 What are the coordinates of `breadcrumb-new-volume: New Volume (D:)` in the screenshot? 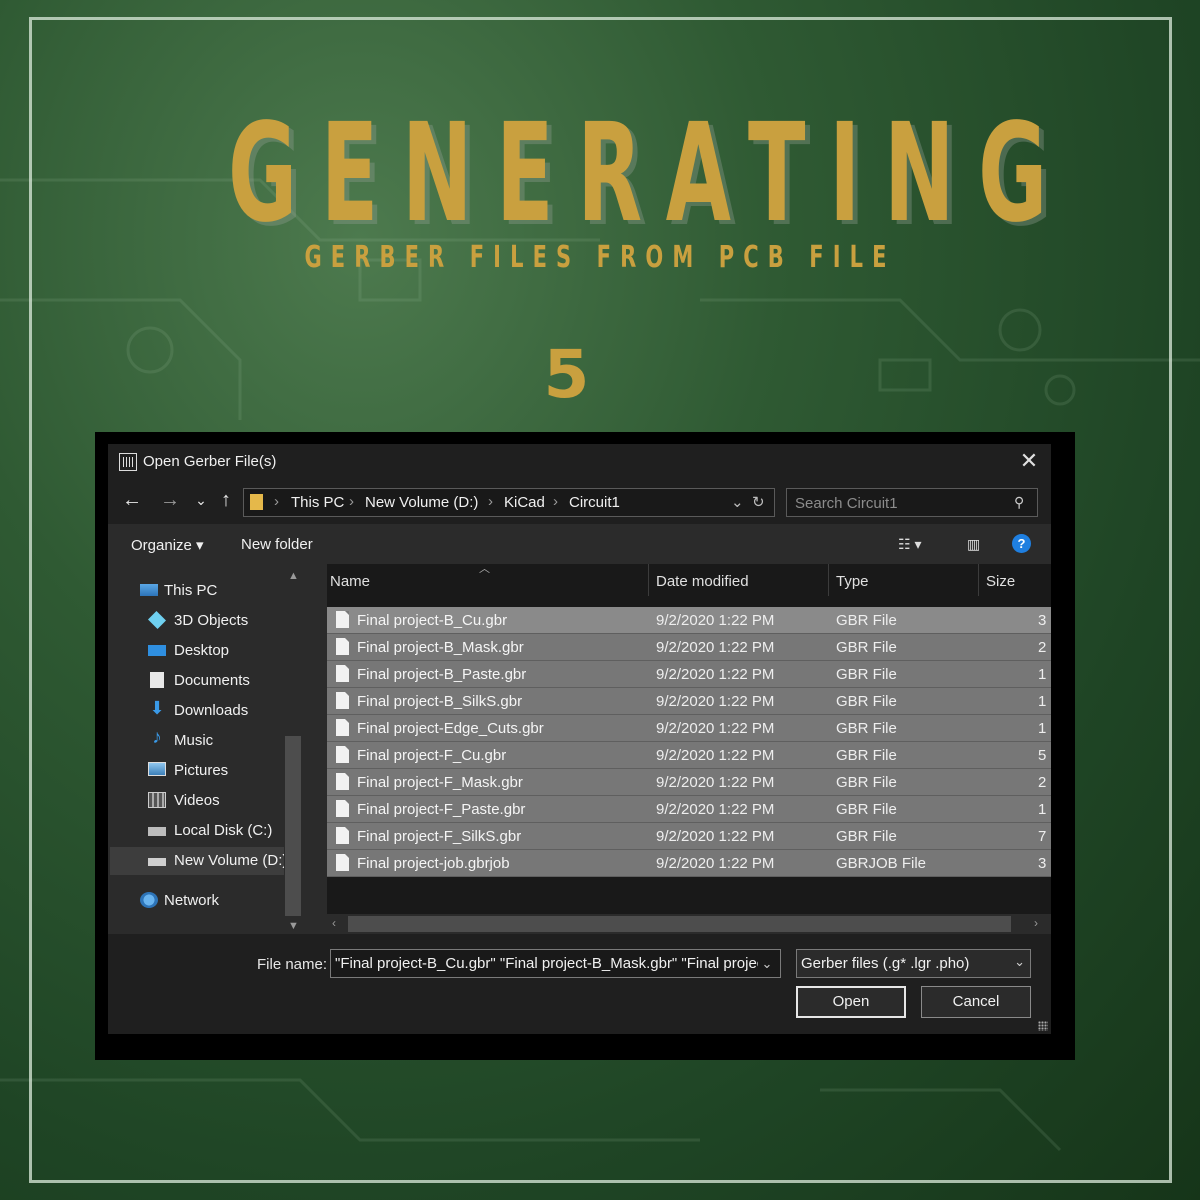 It's located at (421, 502).